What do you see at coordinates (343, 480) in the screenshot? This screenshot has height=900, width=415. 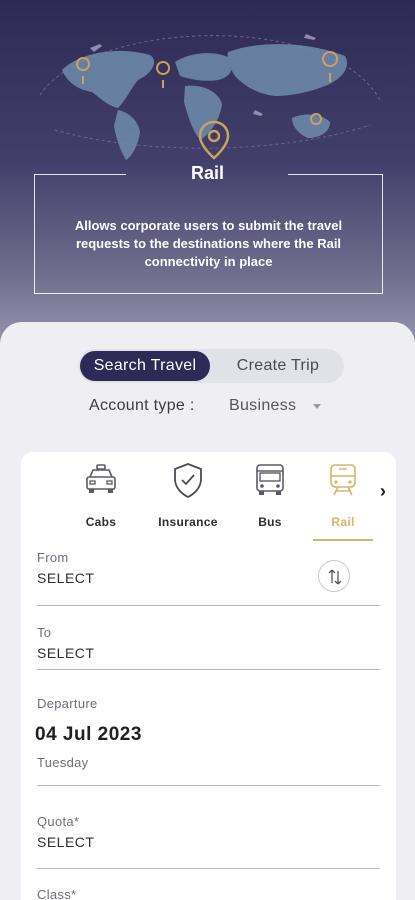 I see `rail-icon` at bounding box center [343, 480].